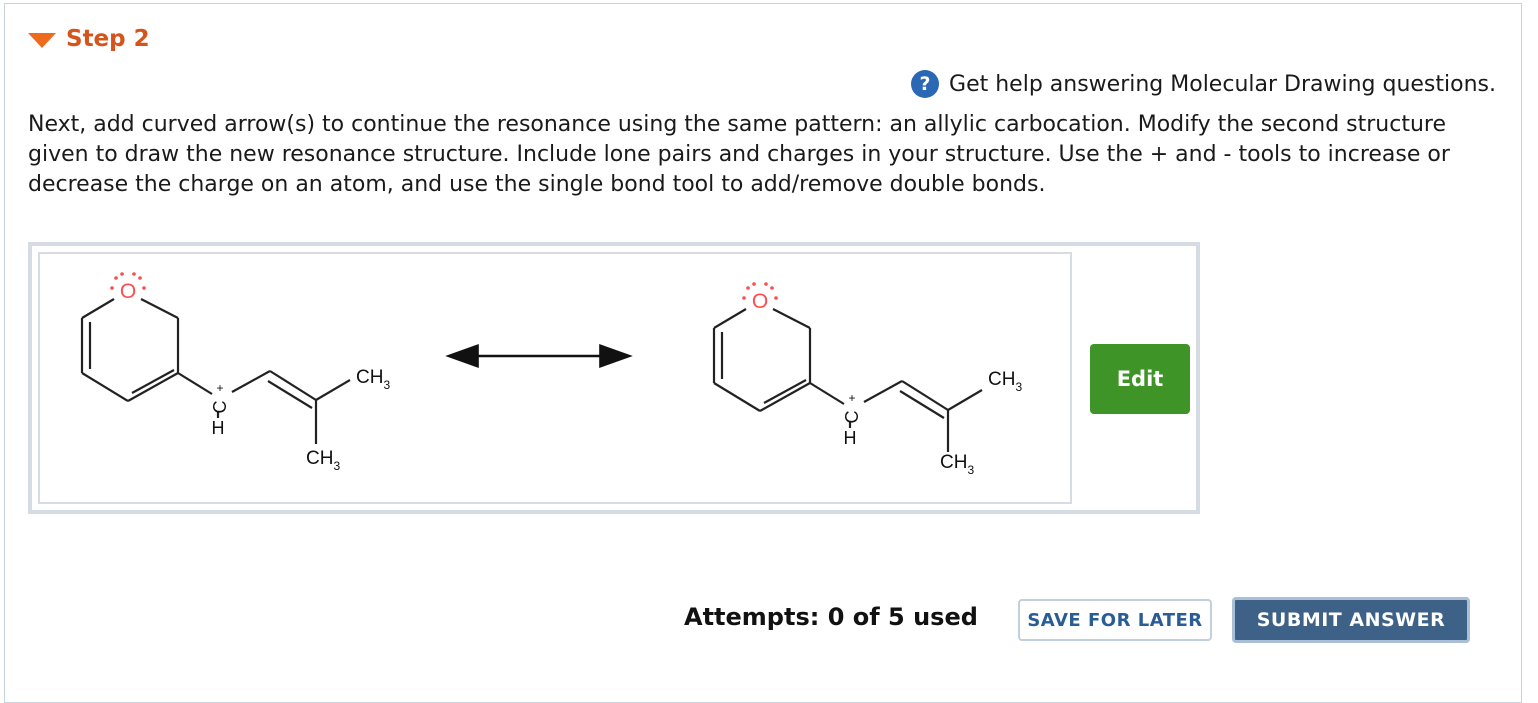  I want to click on edit-button: Edit, so click(1140, 379).